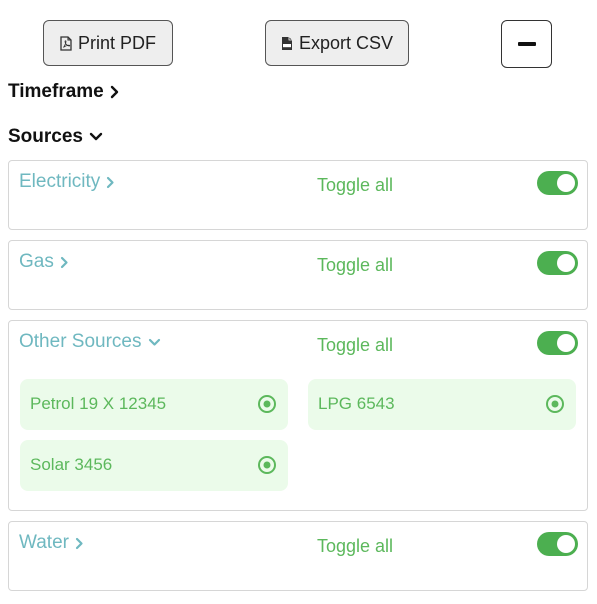 Image resolution: width=597 pixels, height=604 pixels. I want to click on source-card-gas: Gas Toggle all, so click(298, 275).